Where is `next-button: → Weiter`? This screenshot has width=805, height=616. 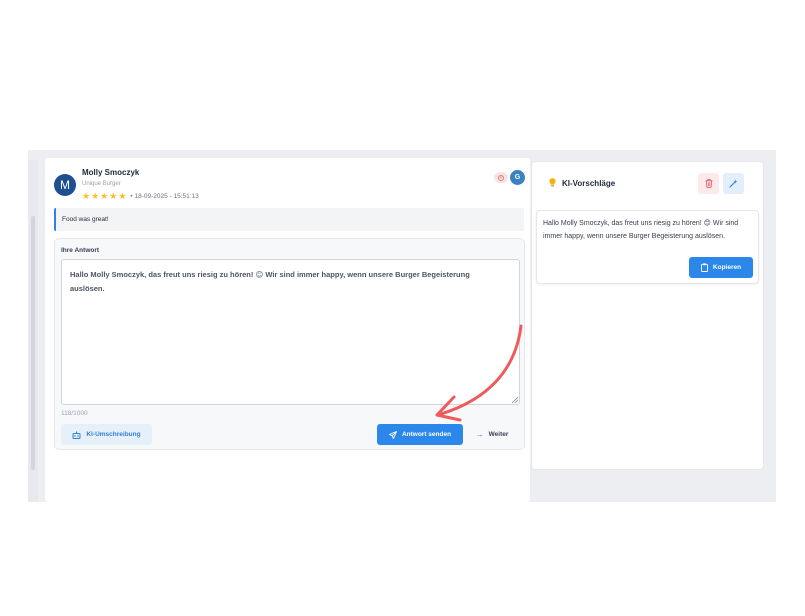 next-button: → Weiter is located at coordinates (492, 434).